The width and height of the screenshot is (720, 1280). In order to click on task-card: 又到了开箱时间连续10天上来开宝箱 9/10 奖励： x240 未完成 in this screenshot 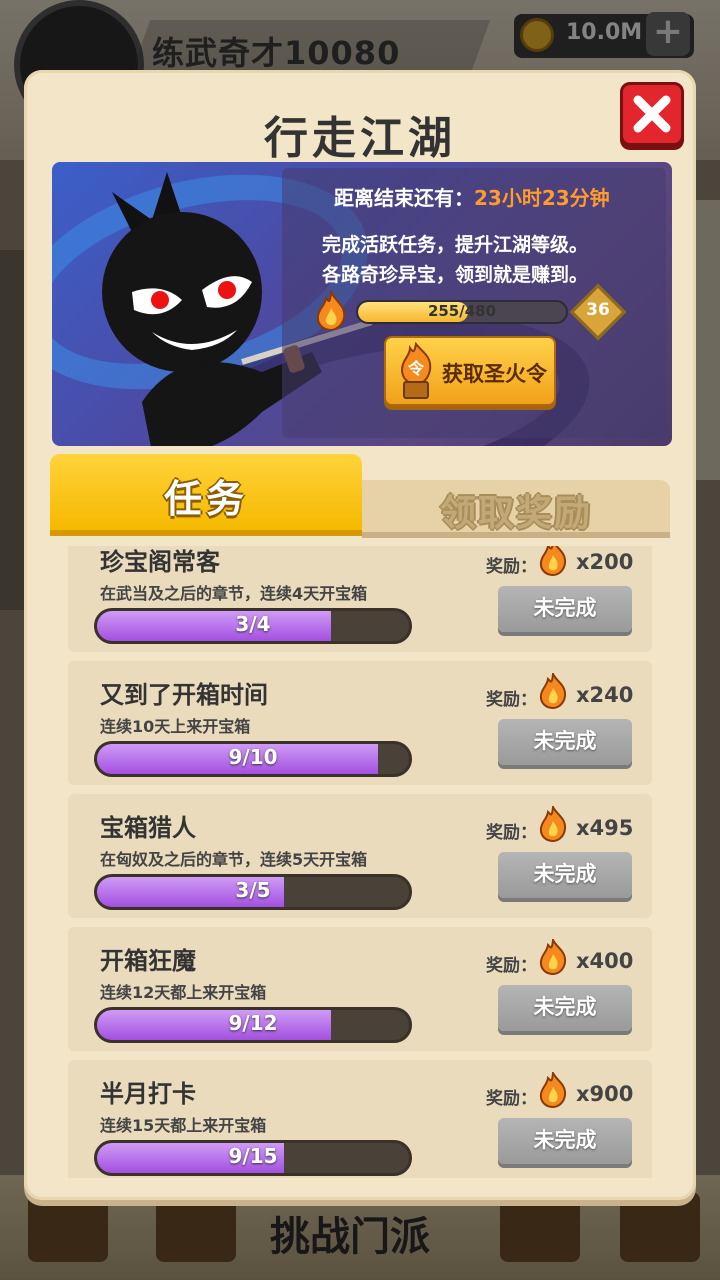, I will do `click(360, 723)`.